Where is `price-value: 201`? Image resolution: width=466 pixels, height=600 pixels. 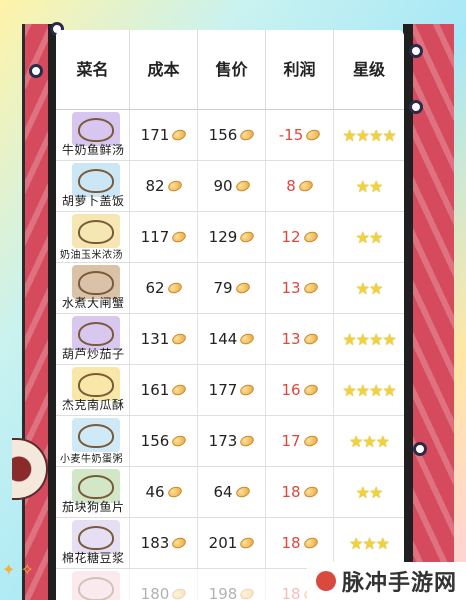
price-value: 201 is located at coordinates (223, 543).